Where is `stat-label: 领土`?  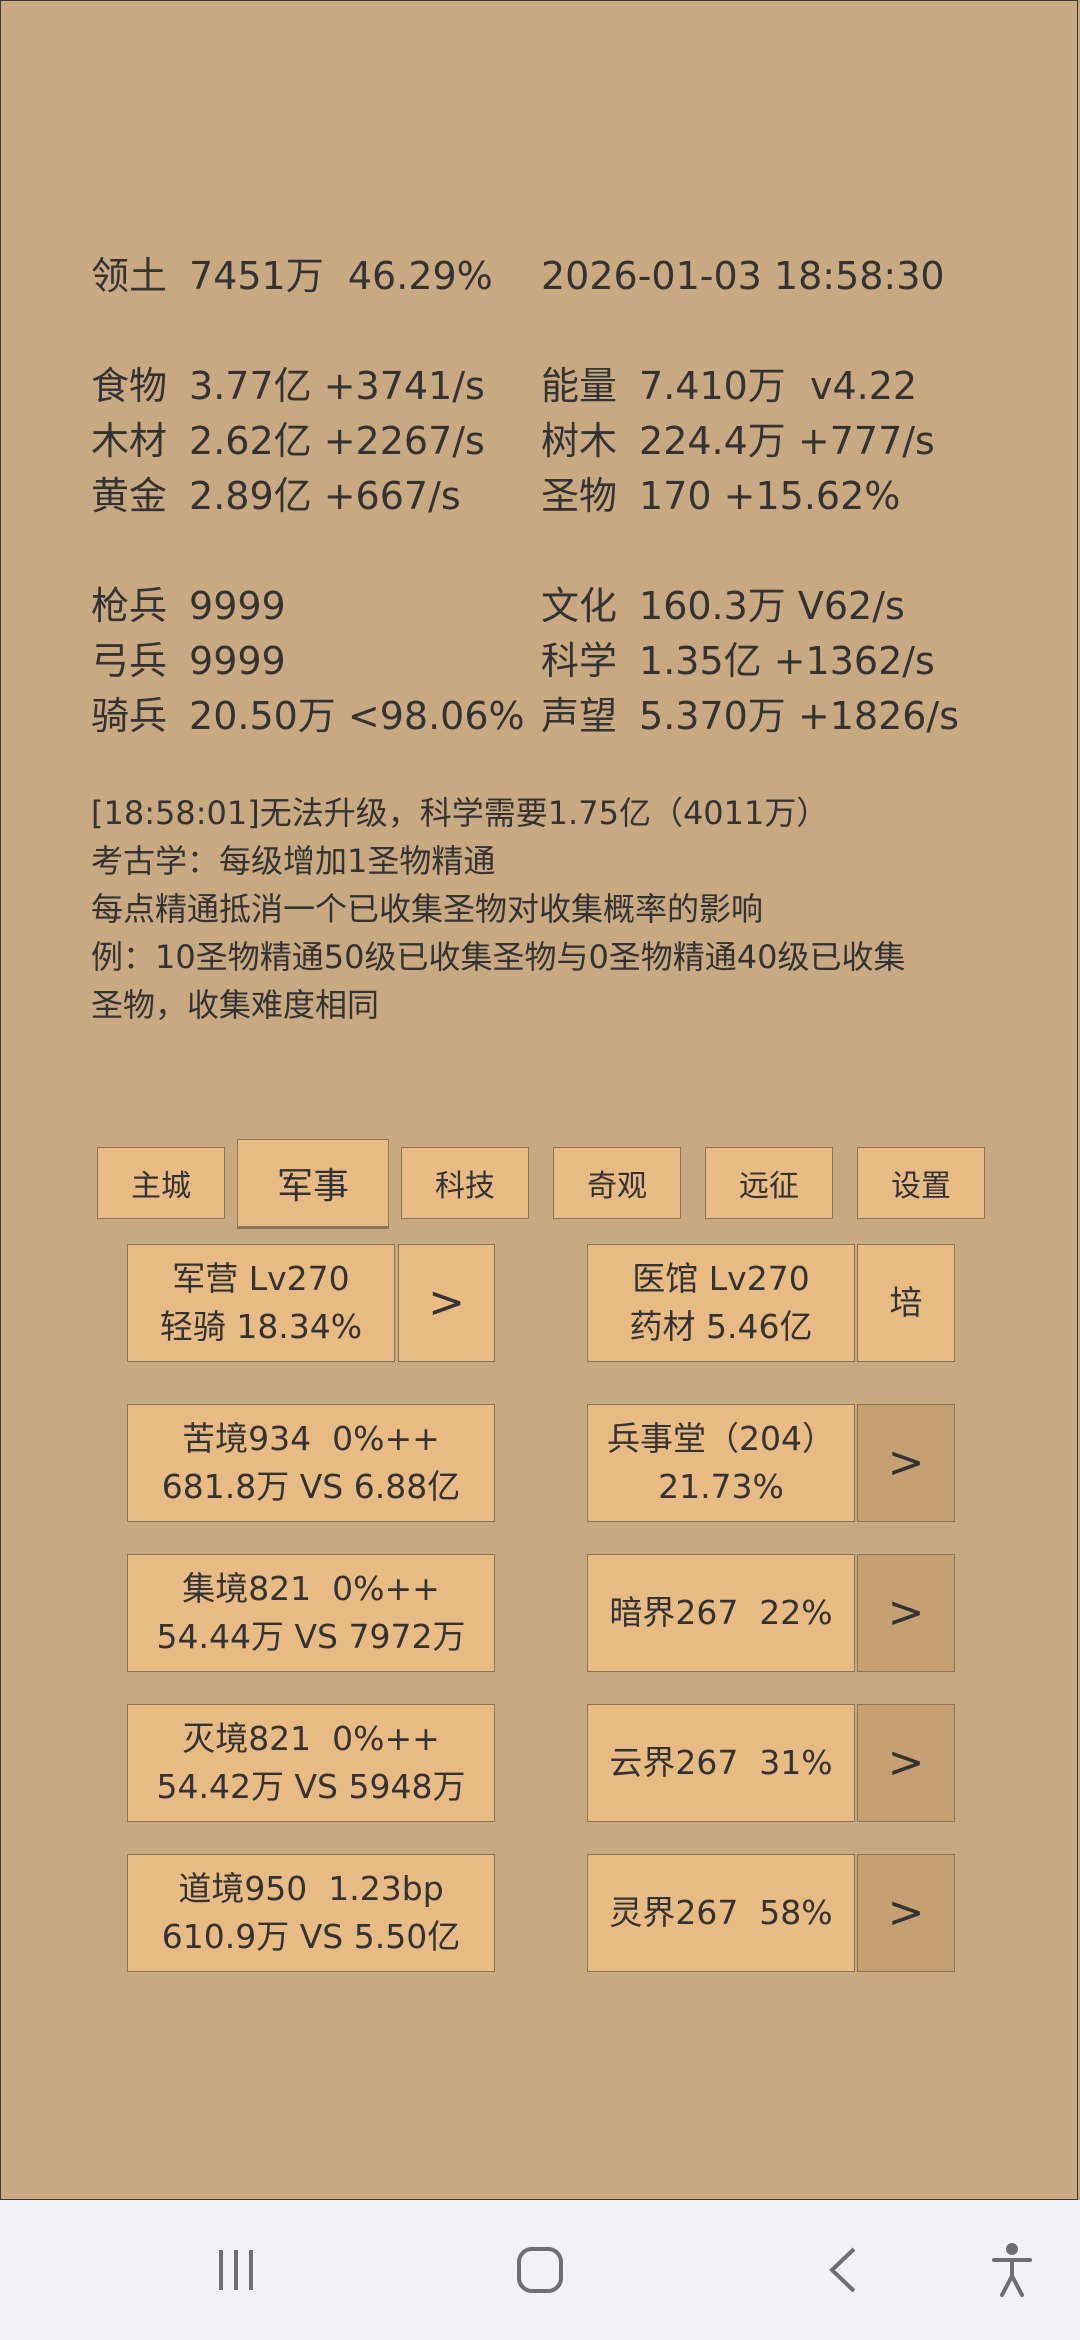 stat-label: 领土 is located at coordinates (129, 276).